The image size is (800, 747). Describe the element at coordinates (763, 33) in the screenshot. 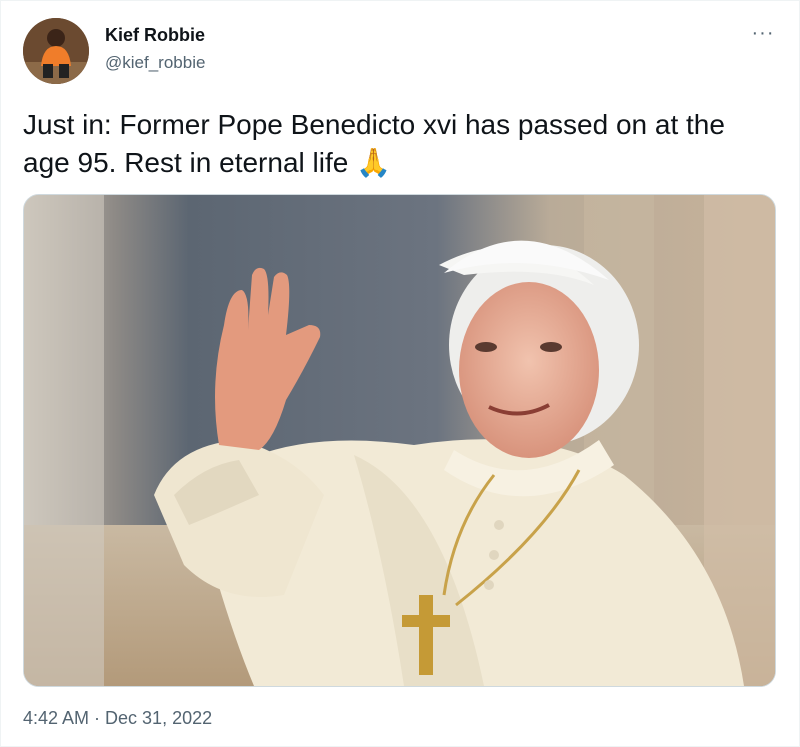

I see `more-icon: ···` at that location.